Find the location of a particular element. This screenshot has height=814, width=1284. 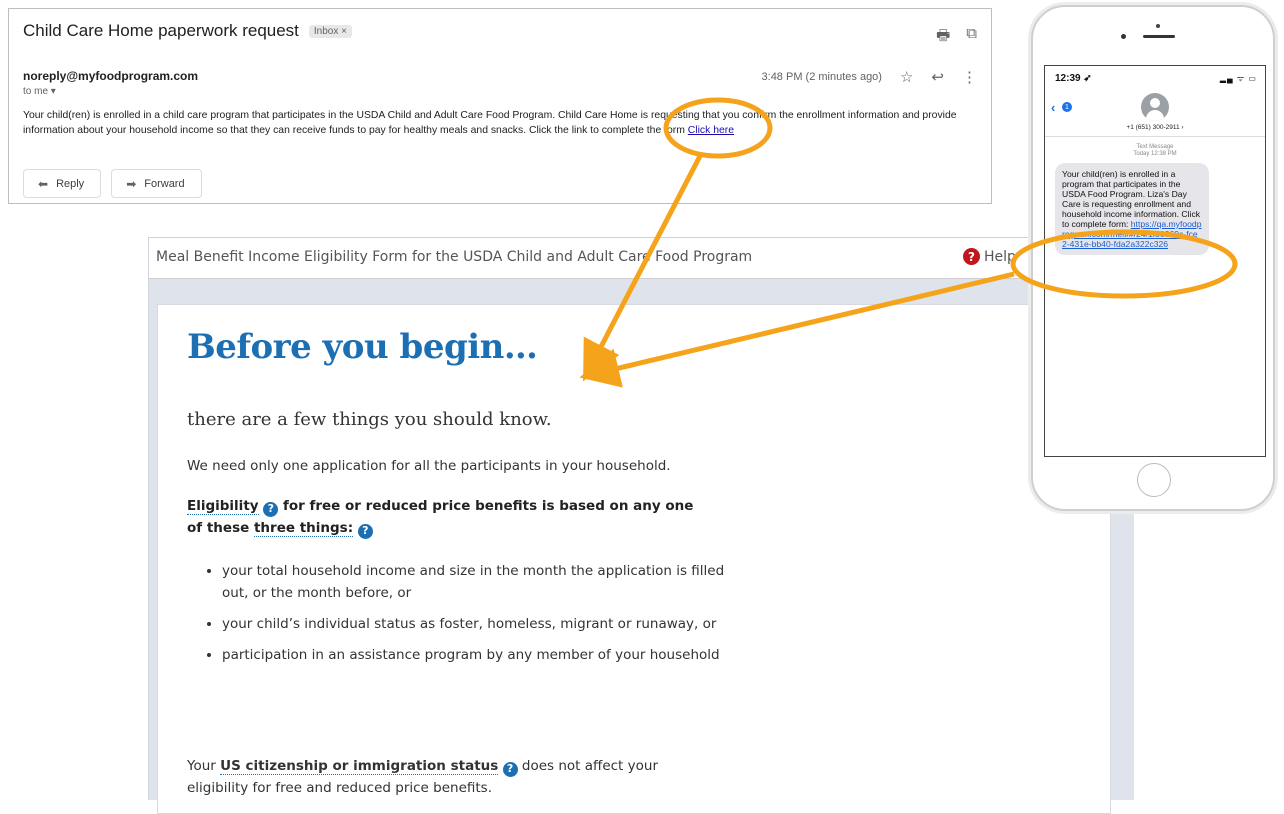

reply-icon: ↩ is located at coordinates (937, 77).